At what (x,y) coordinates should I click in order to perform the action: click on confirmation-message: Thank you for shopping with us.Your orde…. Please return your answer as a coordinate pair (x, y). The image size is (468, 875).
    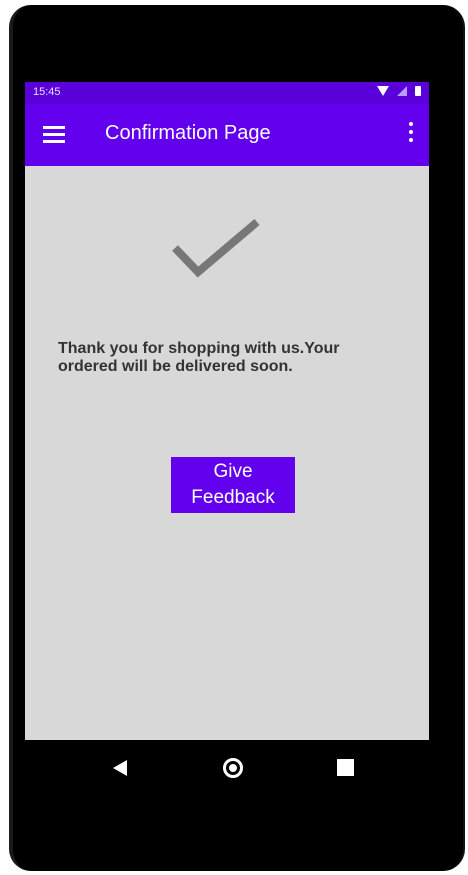
    Looking at the image, I should click on (199, 357).